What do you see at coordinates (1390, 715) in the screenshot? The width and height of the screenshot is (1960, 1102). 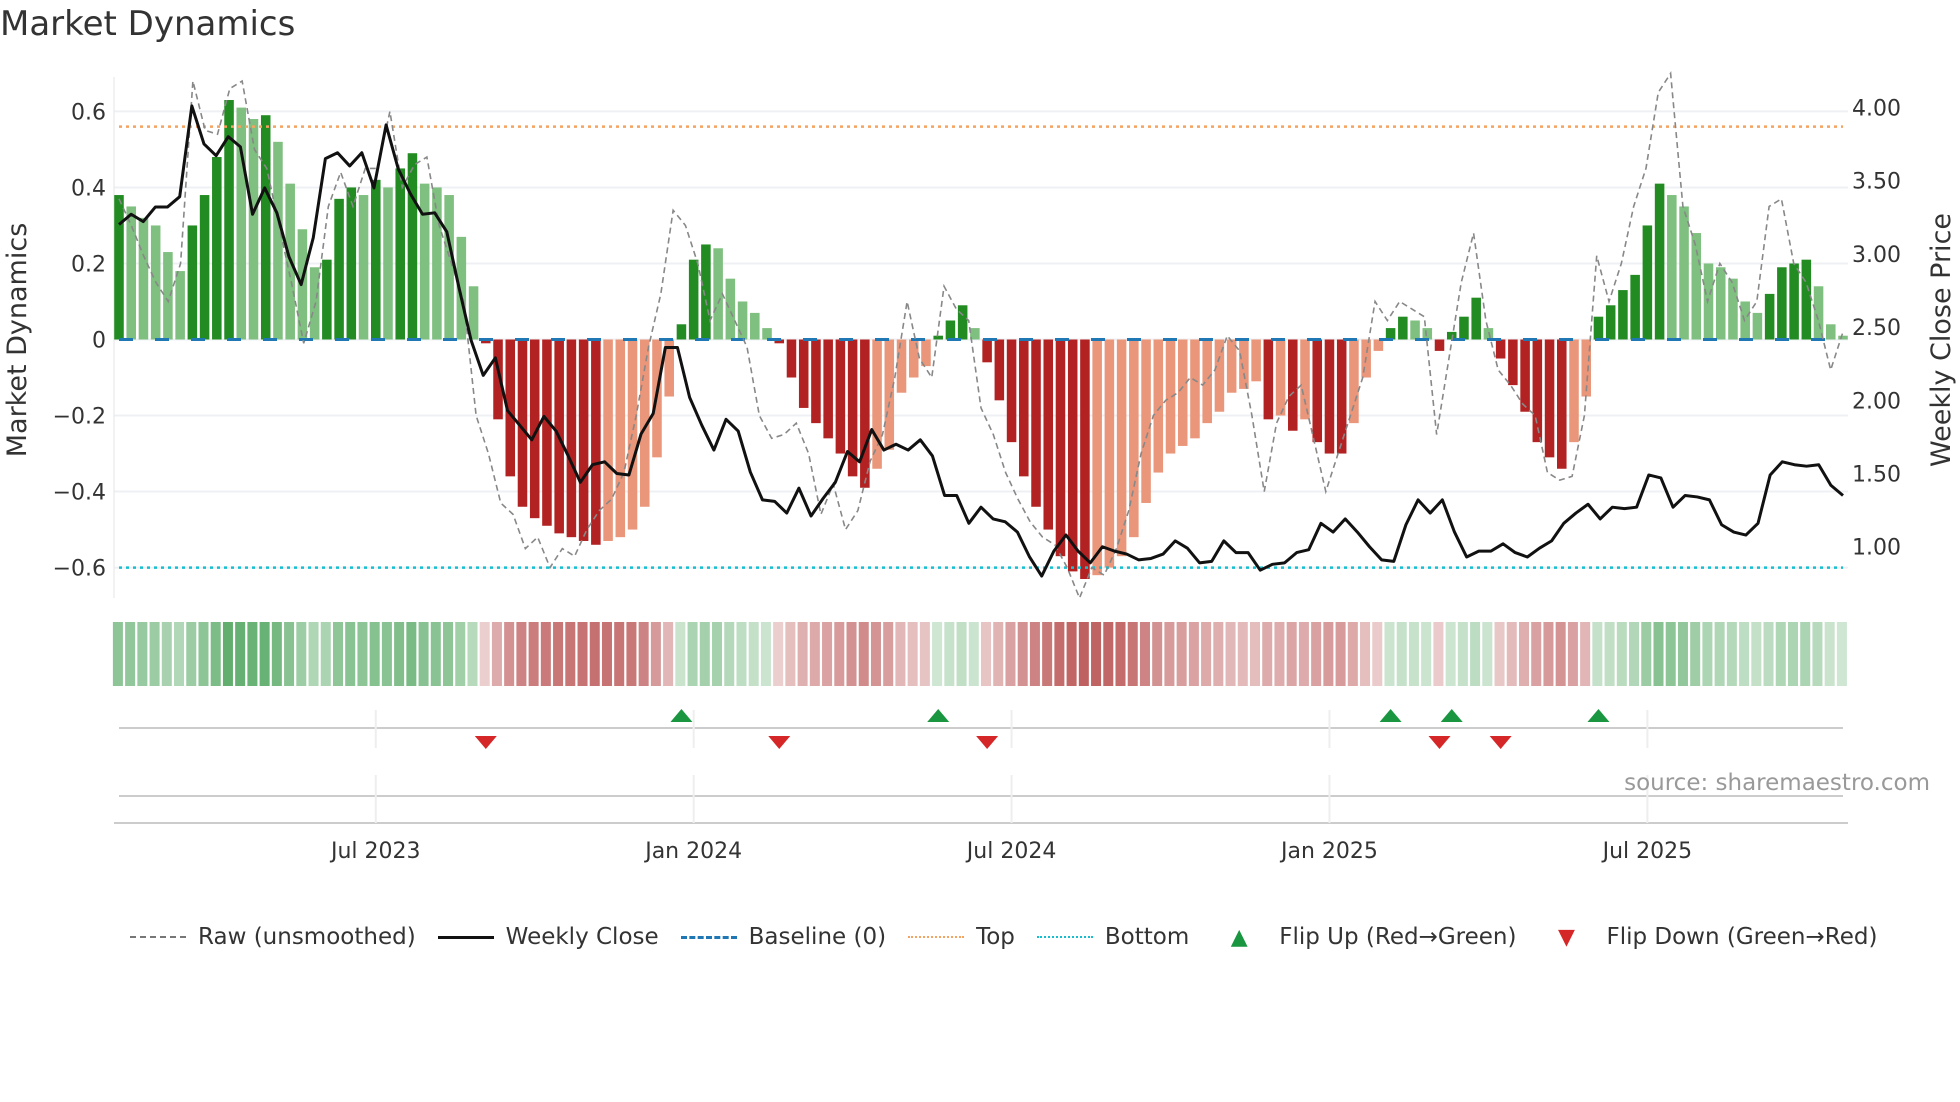 I see `flip-up-marker` at bounding box center [1390, 715].